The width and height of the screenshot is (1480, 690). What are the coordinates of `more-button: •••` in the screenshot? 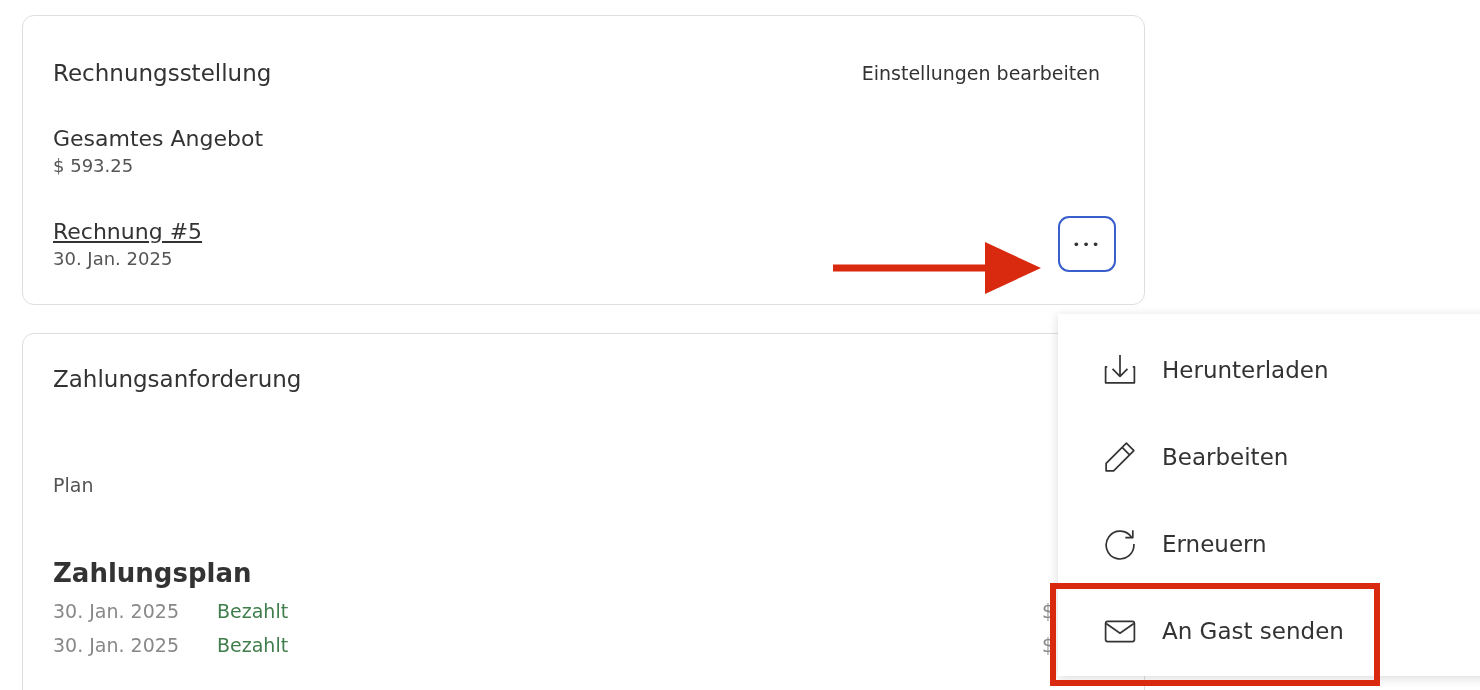 It's located at (1087, 244).